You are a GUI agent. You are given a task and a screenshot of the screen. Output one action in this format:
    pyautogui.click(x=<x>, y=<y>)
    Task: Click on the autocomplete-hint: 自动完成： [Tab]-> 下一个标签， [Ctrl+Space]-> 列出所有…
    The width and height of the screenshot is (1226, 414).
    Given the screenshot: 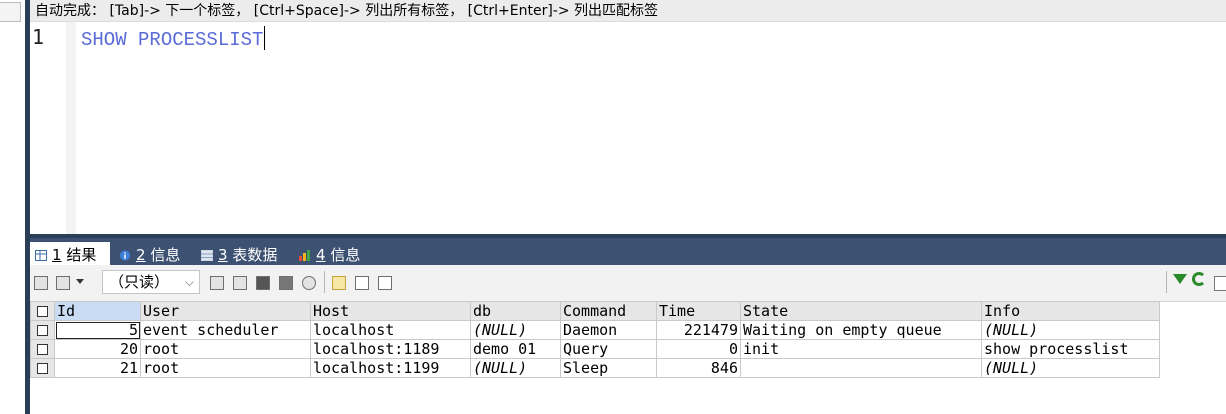 What is the action you would take?
    pyautogui.click(x=628, y=11)
    